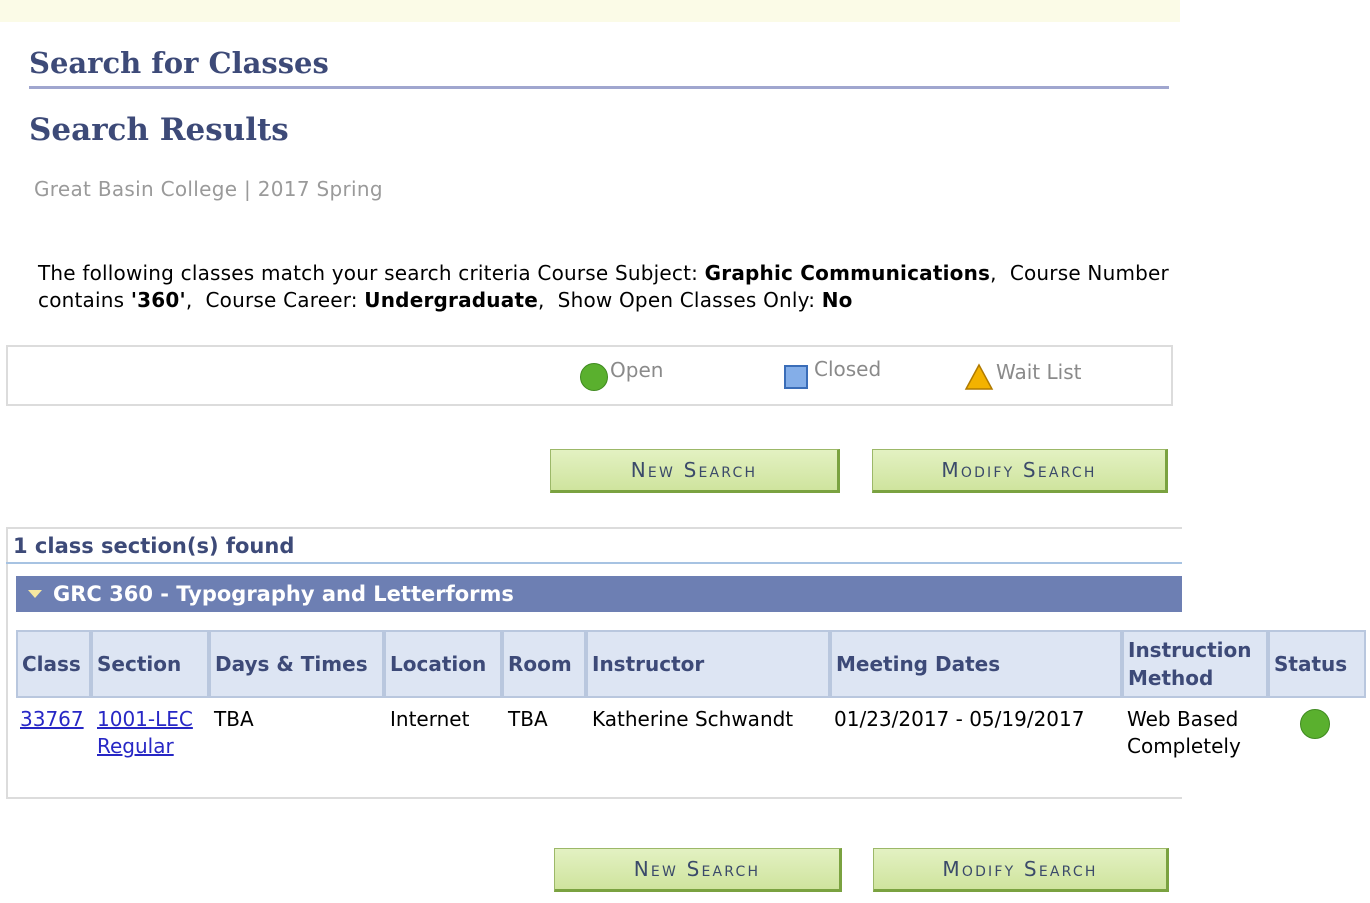 This screenshot has height=903, width=1370. What do you see at coordinates (179, 63) in the screenshot?
I see `page-title: Search for Classes` at bounding box center [179, 63].